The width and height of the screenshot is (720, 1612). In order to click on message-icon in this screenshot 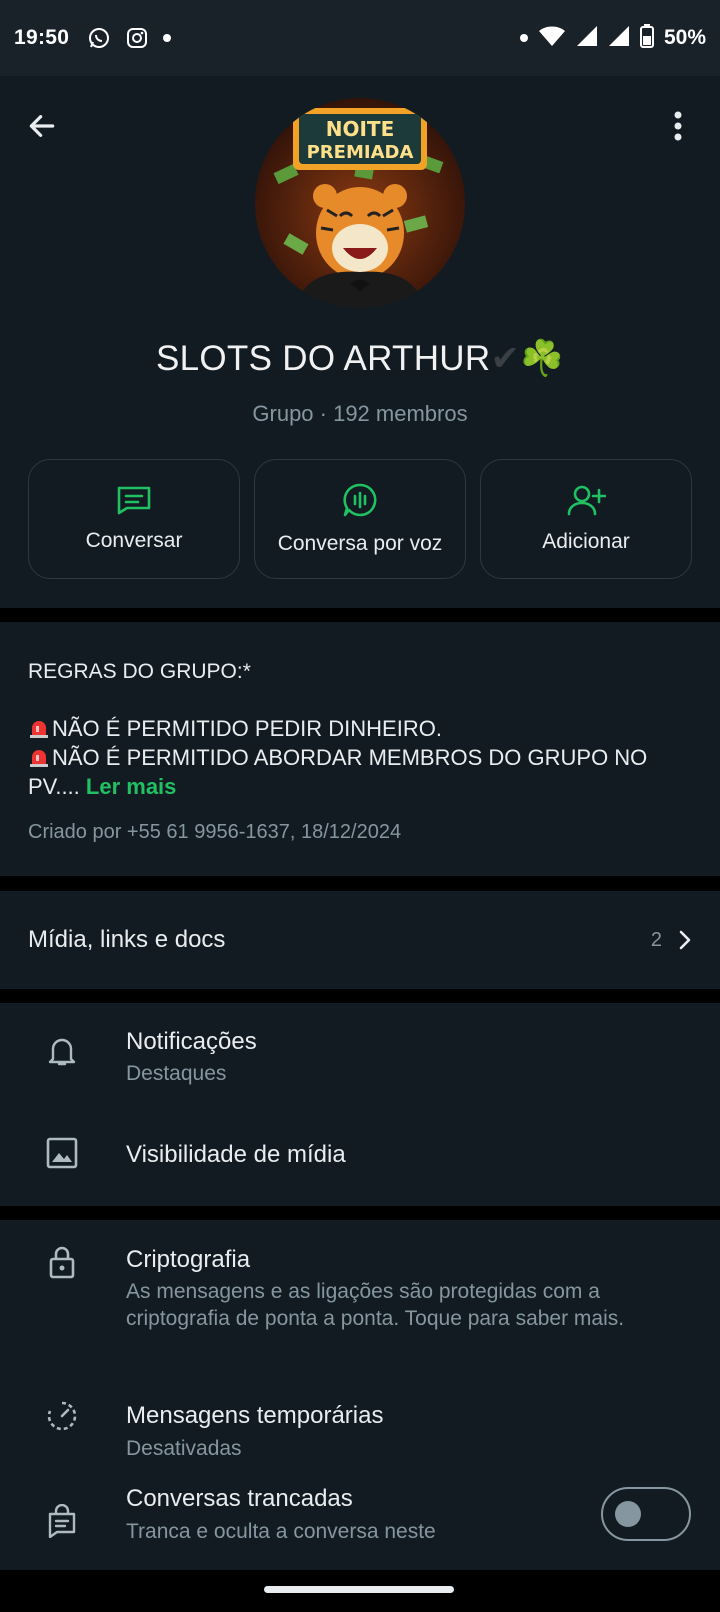, I will do `click(134, 500)`.